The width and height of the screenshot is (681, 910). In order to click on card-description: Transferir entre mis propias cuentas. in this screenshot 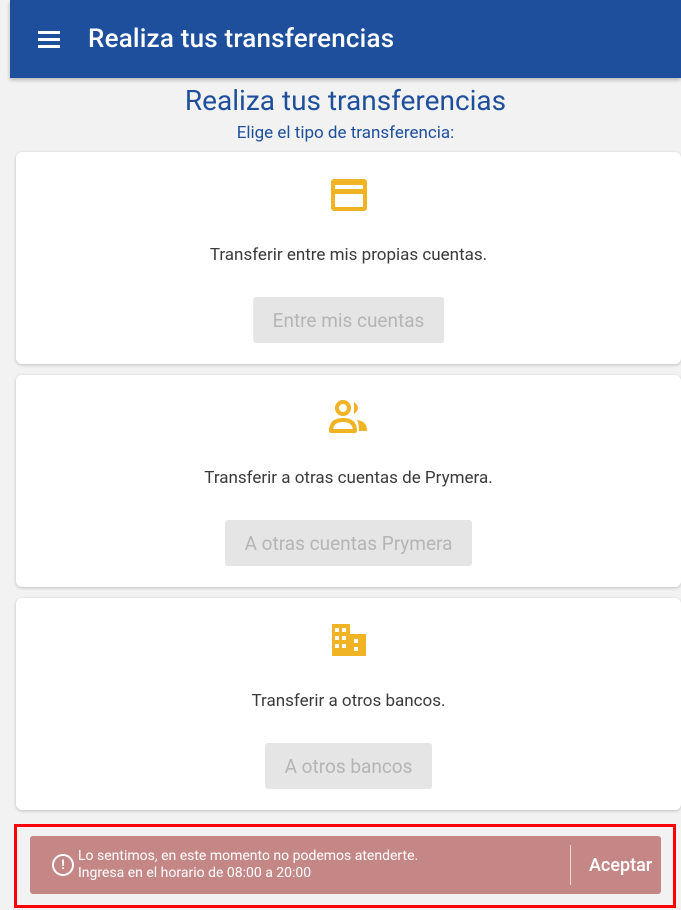, I will do `click(348, 255)`.